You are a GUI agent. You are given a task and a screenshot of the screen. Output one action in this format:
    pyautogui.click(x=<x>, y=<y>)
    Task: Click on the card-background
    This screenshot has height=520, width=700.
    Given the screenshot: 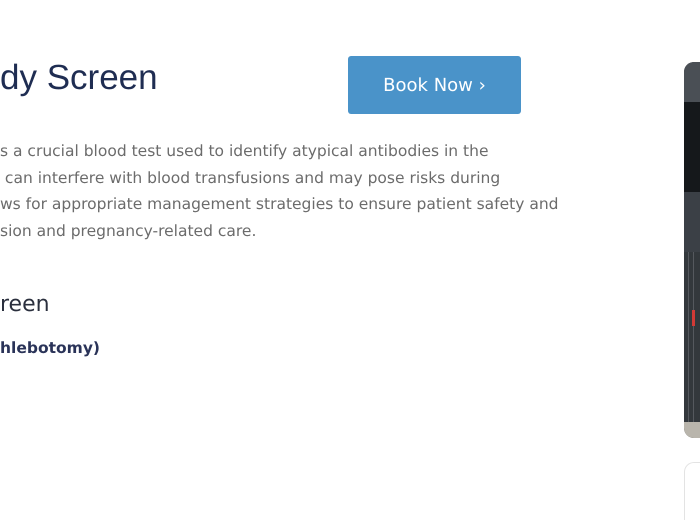 What is the action you would take?
    pyautogui.click(x=692, y=491)
    